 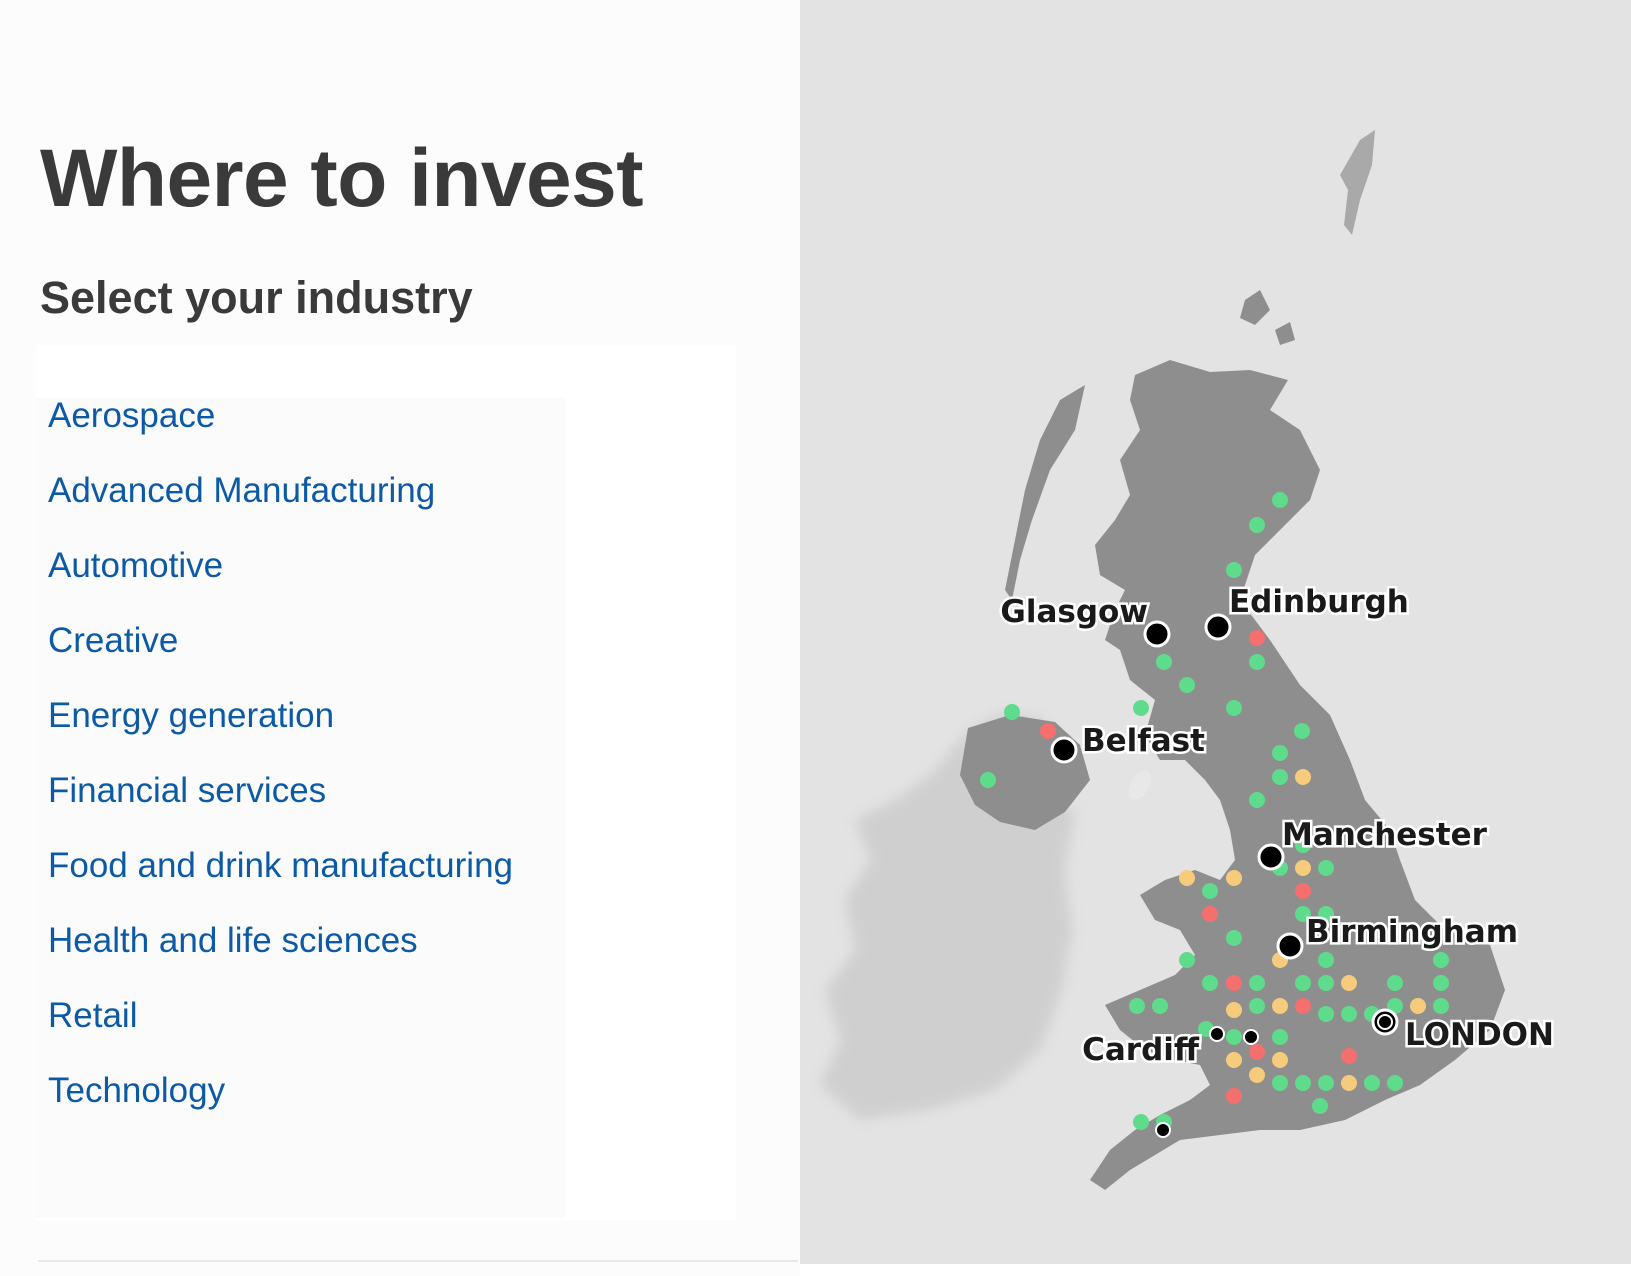 What do you see at coordinates (191, 716) in the screenshot?
I see `industry-link-energy-generation: Energy generation` at bounding box center [191, 716].